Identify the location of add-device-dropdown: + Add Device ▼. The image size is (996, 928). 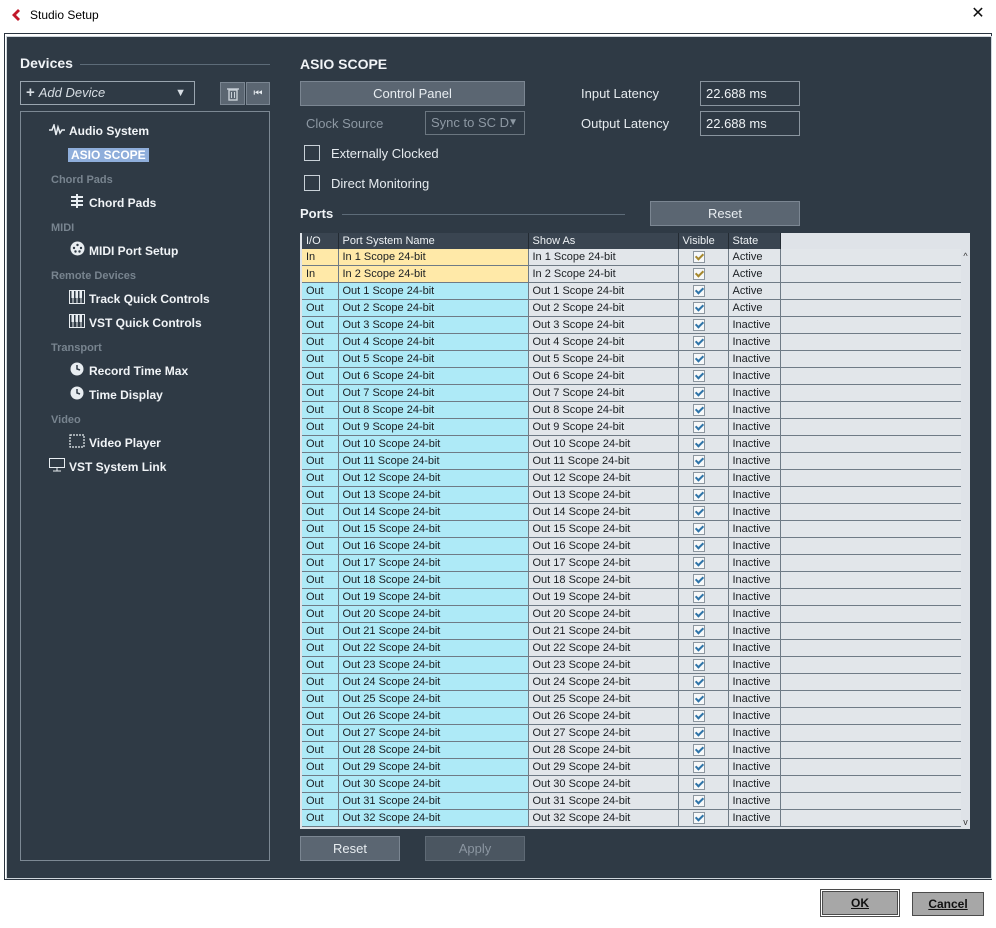
(107, 93).